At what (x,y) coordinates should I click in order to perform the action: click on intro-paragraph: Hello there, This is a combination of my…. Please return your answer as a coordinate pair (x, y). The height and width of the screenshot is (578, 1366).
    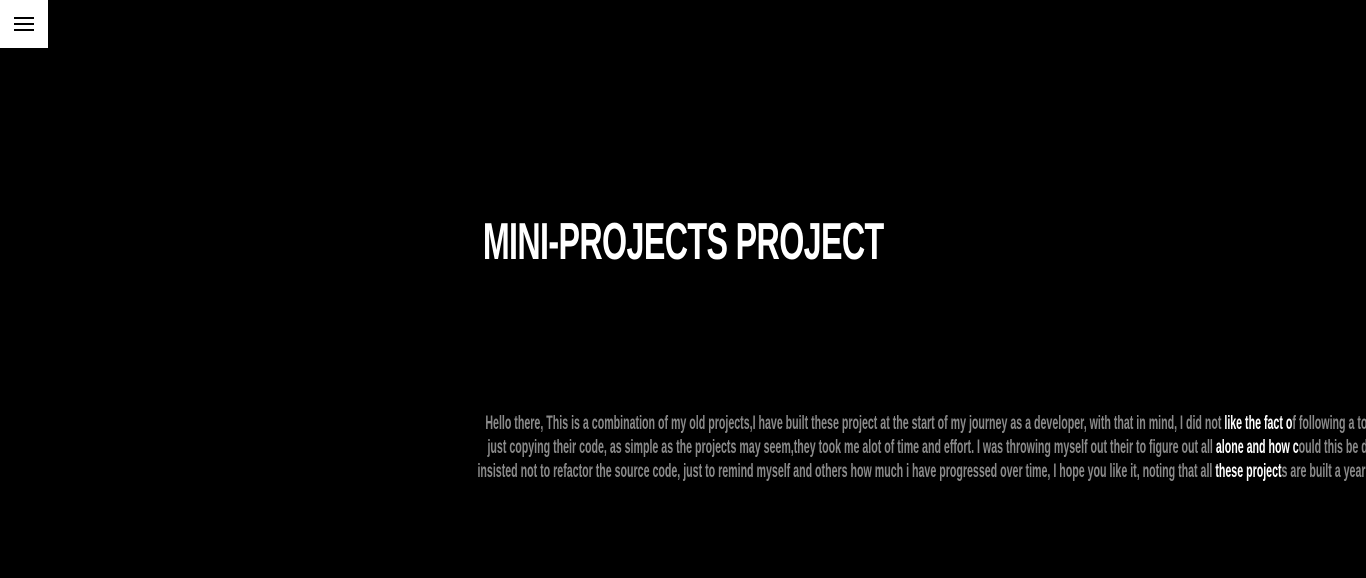
    Looking at the image, I should click on (743, 448).